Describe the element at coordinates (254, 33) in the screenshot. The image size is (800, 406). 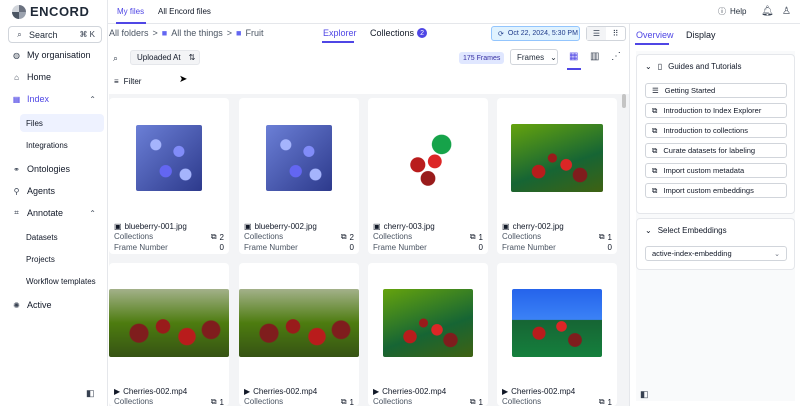
I see `breadcrumb-folder-fruit: Fruit` at that location.